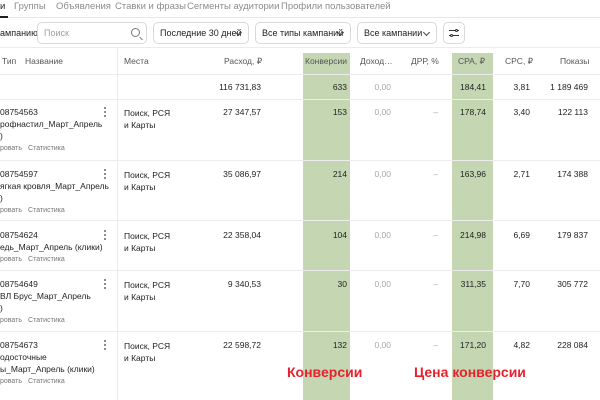  What do you see at coordinates (83, 6) in the screenshot?
I see `tab-ads: Объявления` at bounding box center [83, 6].